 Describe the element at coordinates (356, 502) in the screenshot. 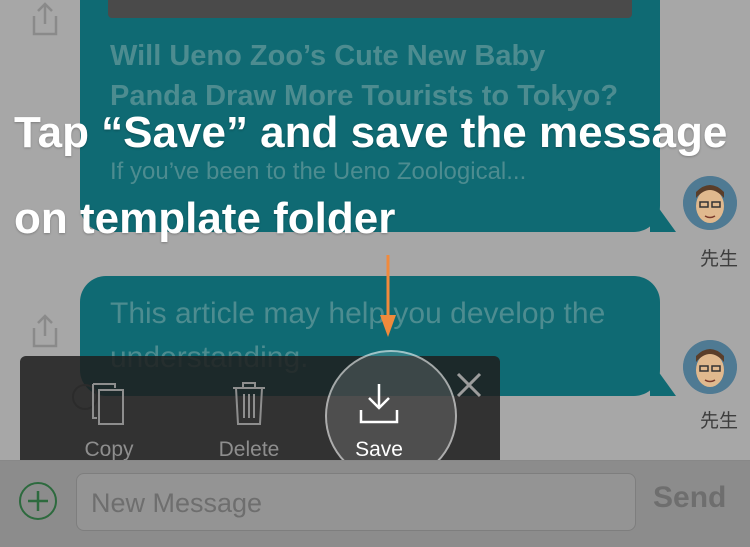

I see `new-message-input: New Message` at that location.